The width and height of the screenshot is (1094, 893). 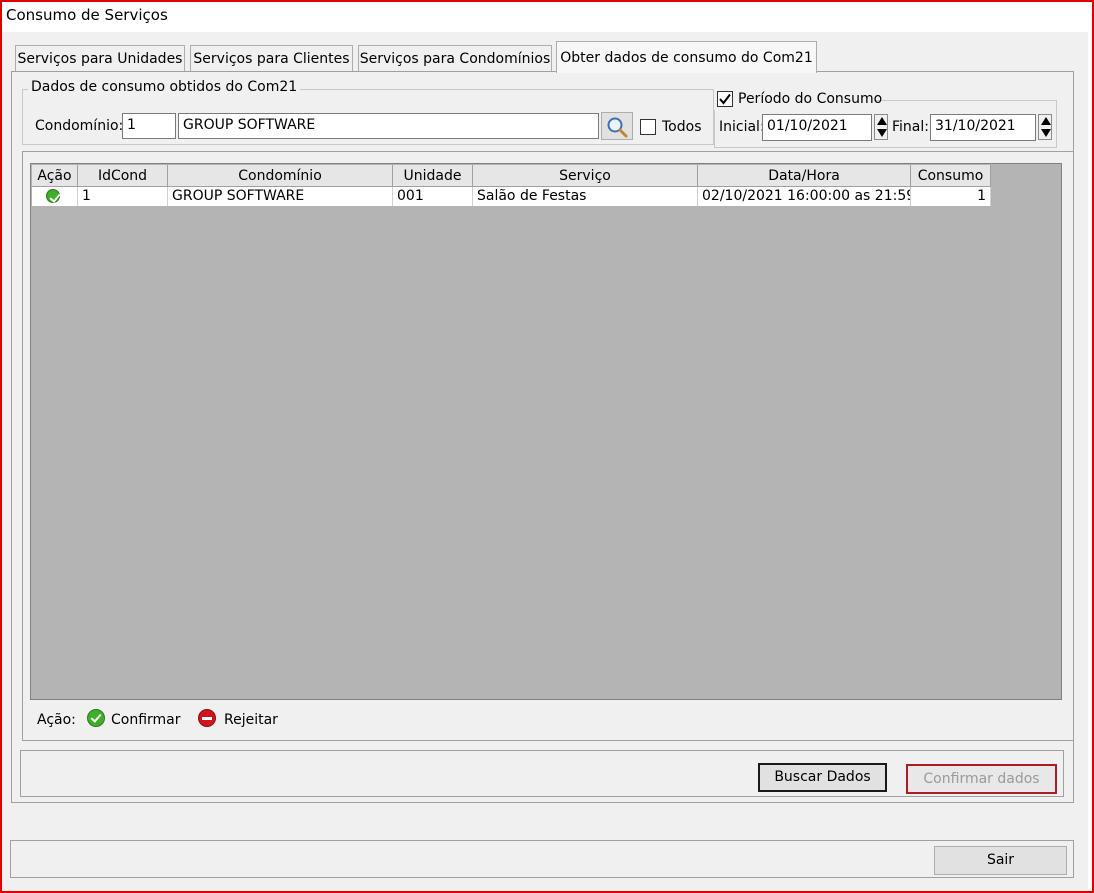 I want to click on condominio-name-input: GROUP SOFTWARE, so click(x=388, y=126).